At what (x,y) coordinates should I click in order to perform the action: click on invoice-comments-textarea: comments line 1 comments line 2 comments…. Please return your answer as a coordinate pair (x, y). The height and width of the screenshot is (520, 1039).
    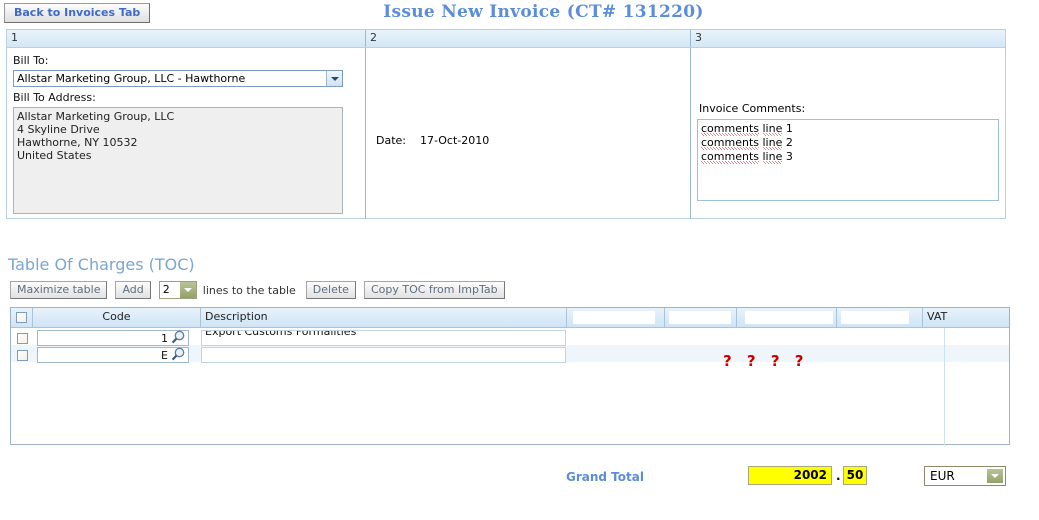
    Looking at the image, I should click on (848, 160).